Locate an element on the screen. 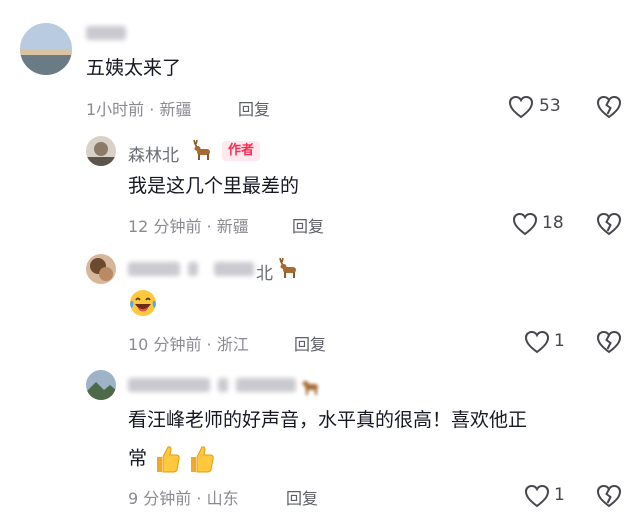 This screenshot has width=640, height=531. author-badge: 作者 is located at coordinates (241, 151).